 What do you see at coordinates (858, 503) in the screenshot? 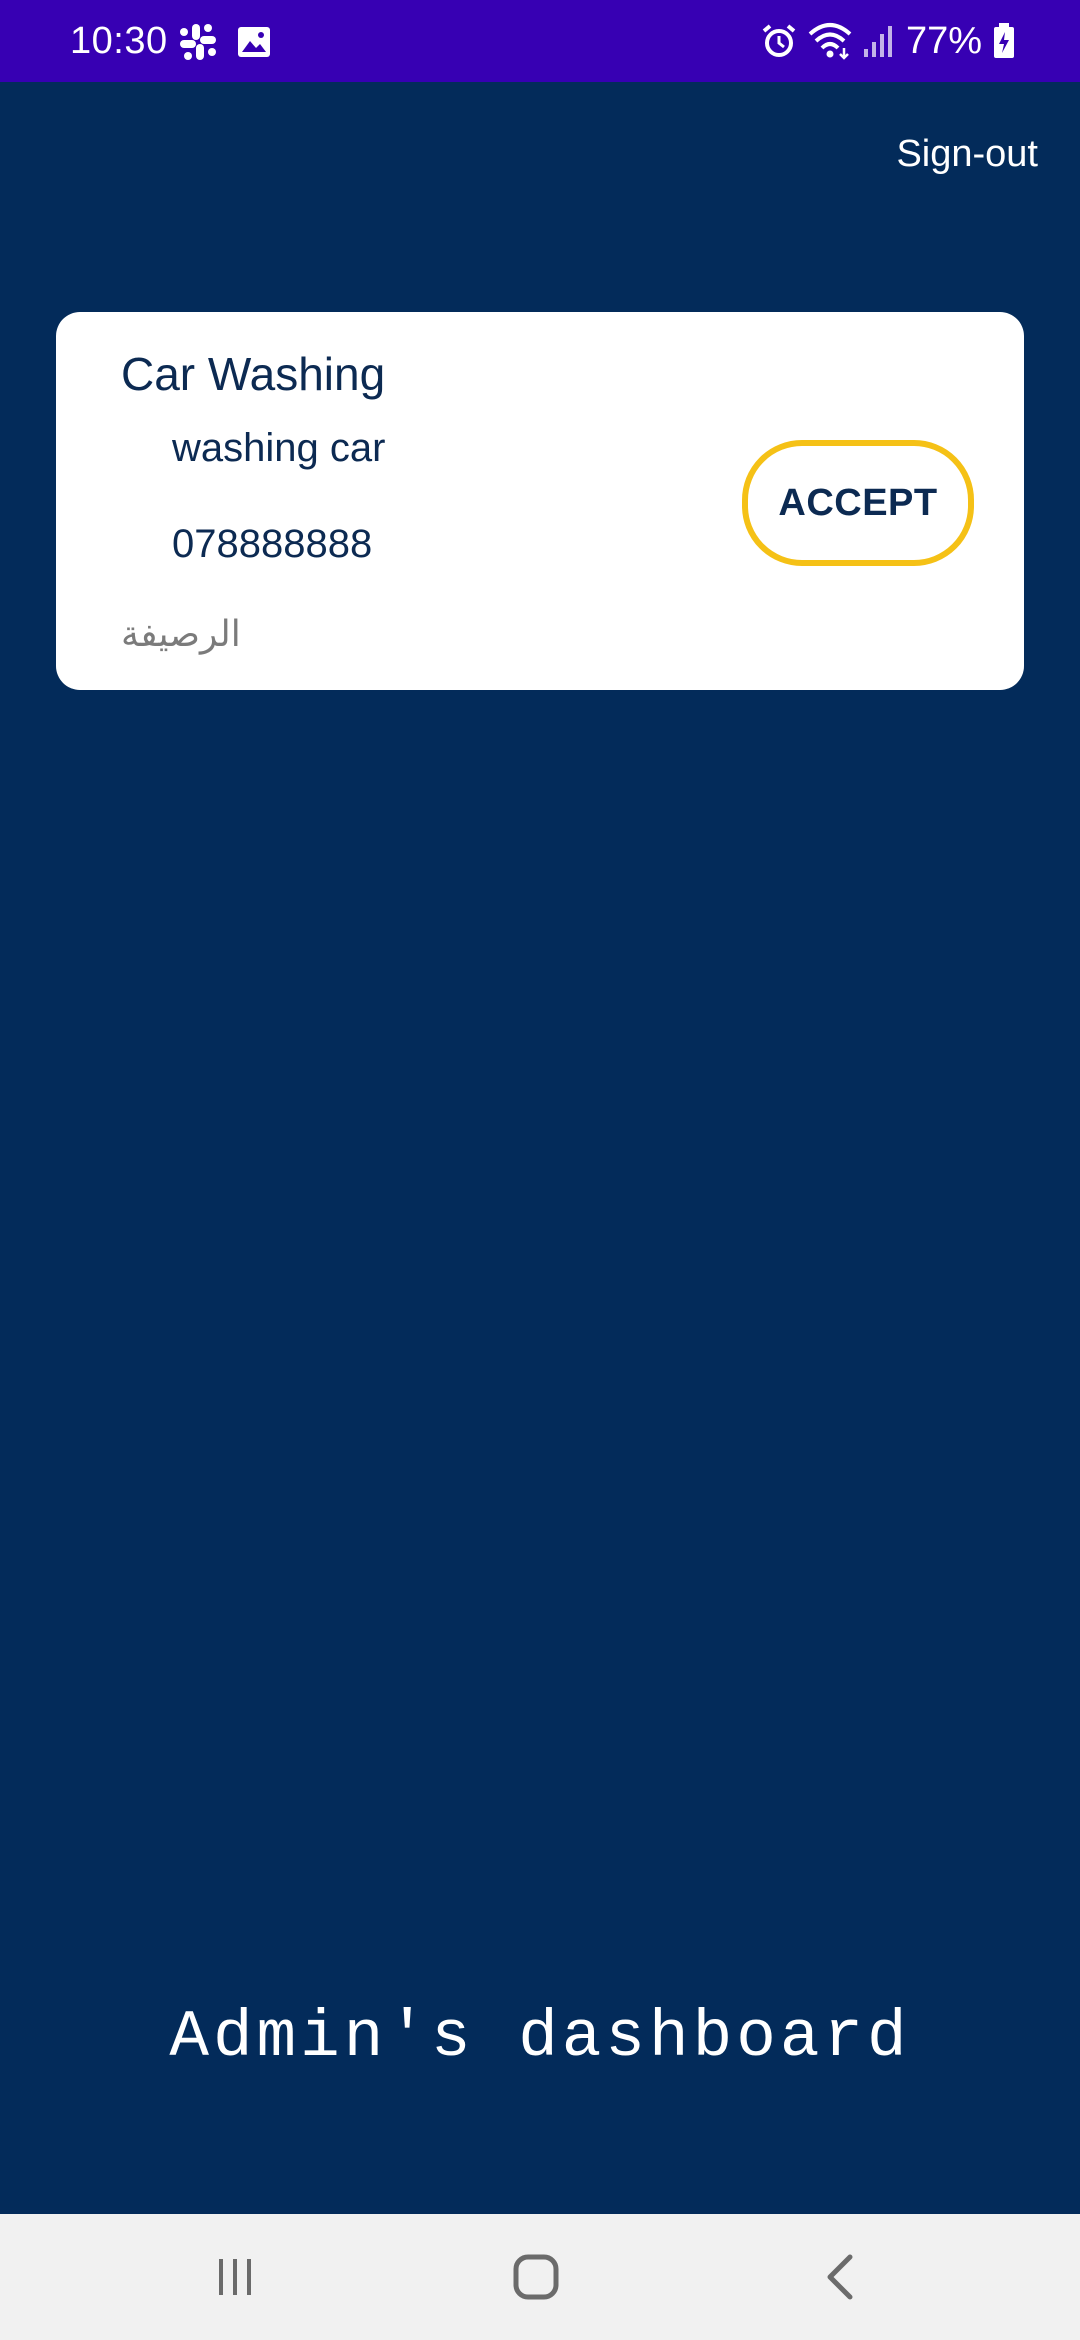
I see `accept-button: ACCEPT` at bounding box center [858, 503].